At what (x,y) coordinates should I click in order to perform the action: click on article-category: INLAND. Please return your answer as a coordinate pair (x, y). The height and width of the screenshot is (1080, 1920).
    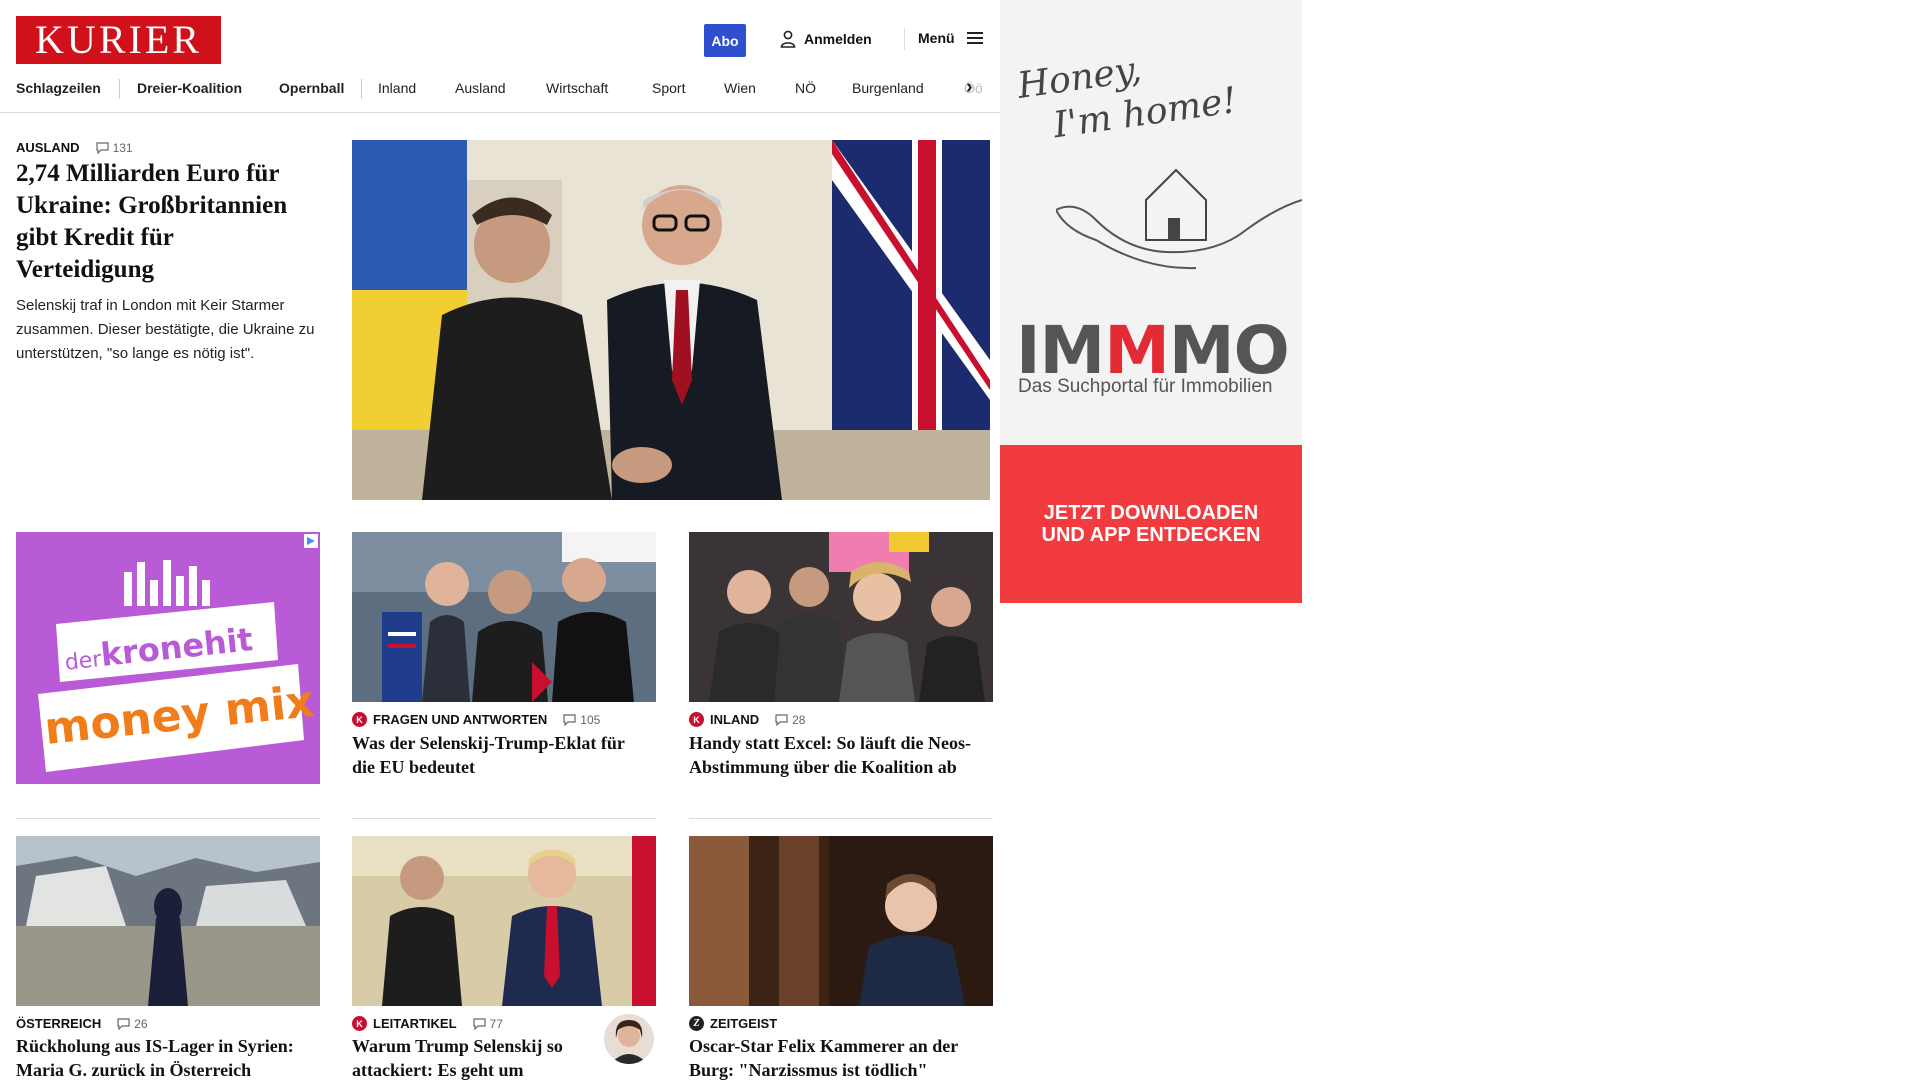
    Looking at the image, I should click on (735, 719).